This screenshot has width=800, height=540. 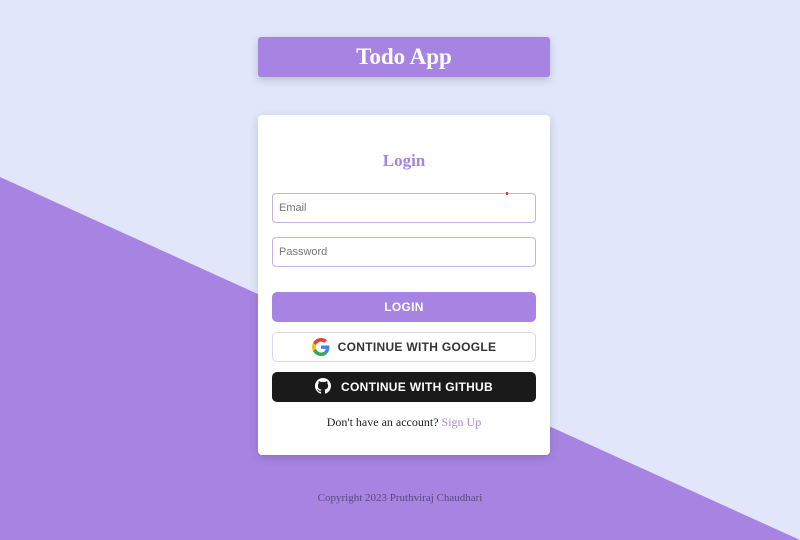 What do you see at coordinates (404, 160) in the screenshot?
I see `login-title: Login` at bounding box center [404, 160].